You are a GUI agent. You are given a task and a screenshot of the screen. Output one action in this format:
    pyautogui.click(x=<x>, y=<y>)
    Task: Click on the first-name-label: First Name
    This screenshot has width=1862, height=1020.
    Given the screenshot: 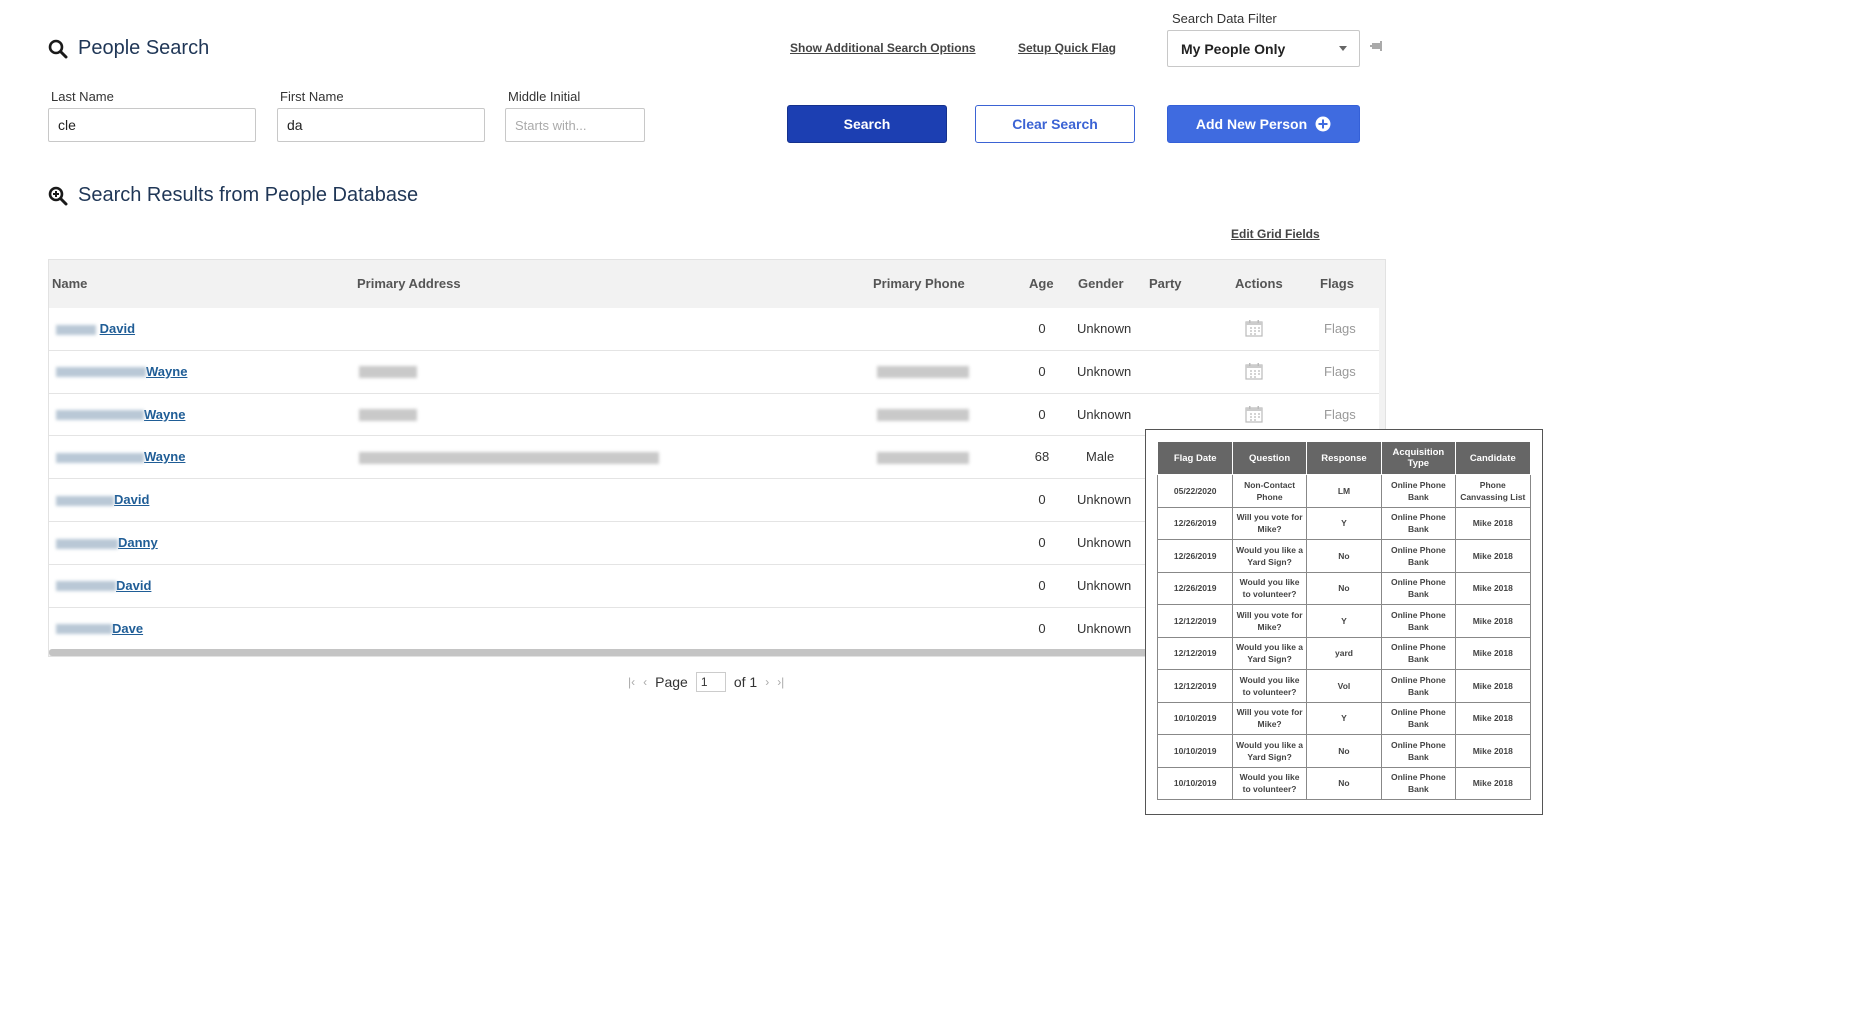 What is the action you would take?
    pyautogui.click(x=312, y=96)
    